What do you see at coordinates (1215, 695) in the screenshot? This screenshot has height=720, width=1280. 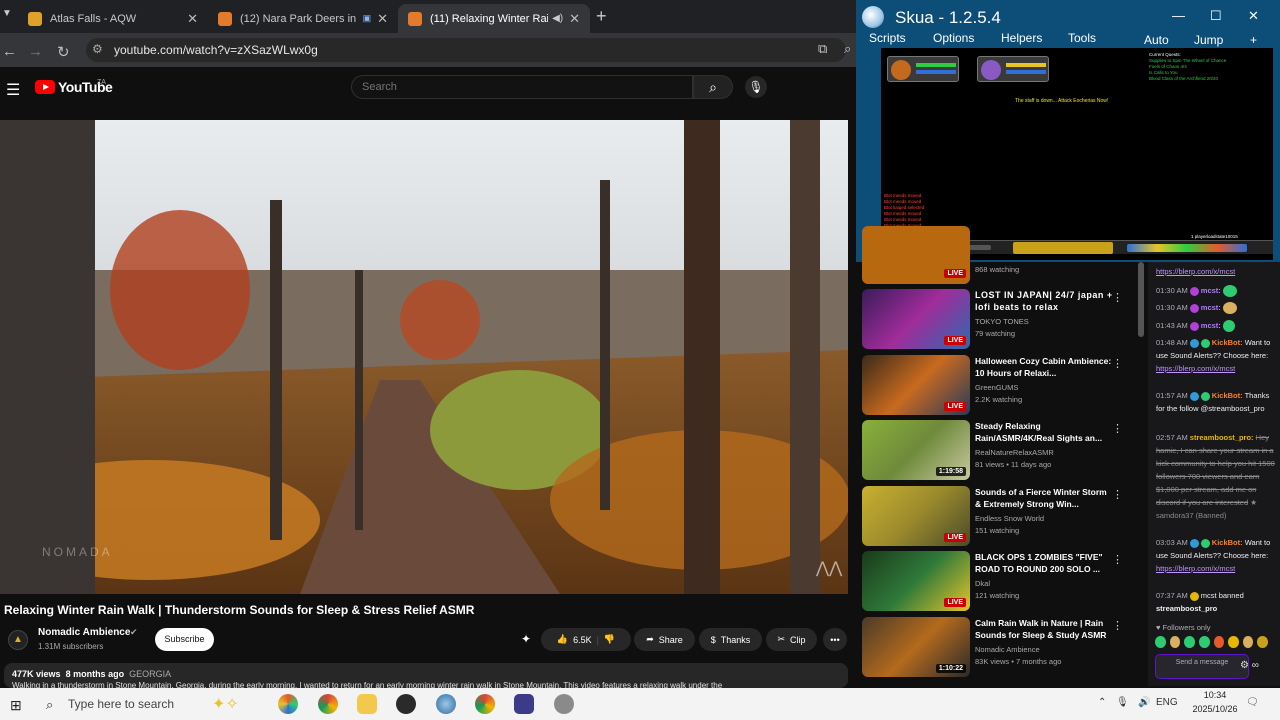 I see `clock-time: 10:34` at bounding box center [1215, 695].